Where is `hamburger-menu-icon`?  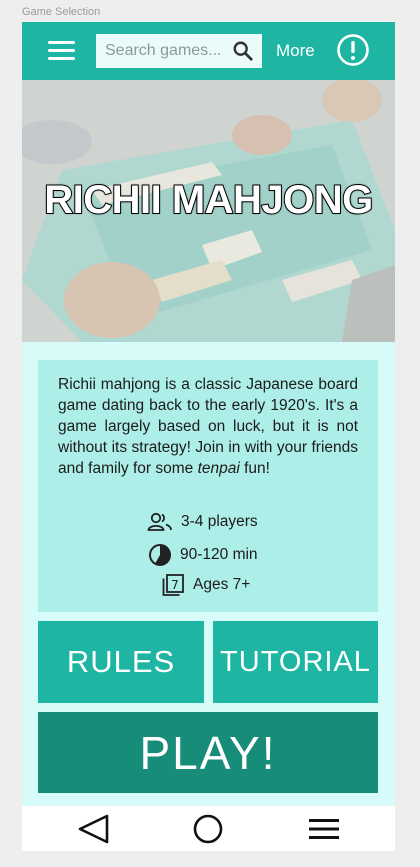
hamburger-menu-icon is located at coordinates (63, 51).